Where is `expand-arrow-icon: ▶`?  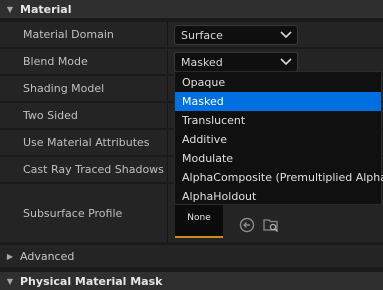 expand-arrow-icon: ▶ is located at coordinates (10, 256).